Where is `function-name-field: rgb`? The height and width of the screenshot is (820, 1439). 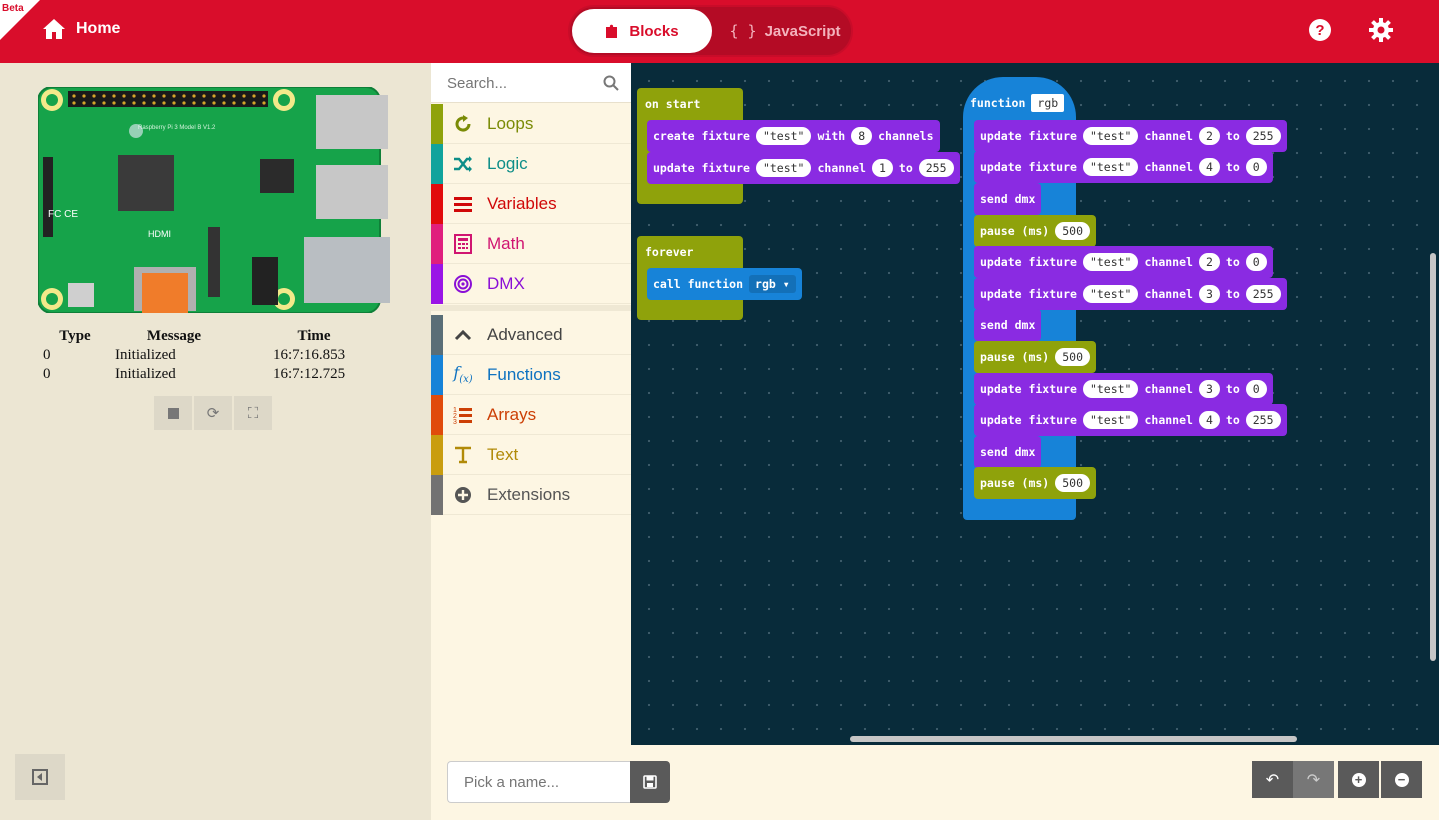
function-name-field: rgb is located at coordinates (1048, 103).